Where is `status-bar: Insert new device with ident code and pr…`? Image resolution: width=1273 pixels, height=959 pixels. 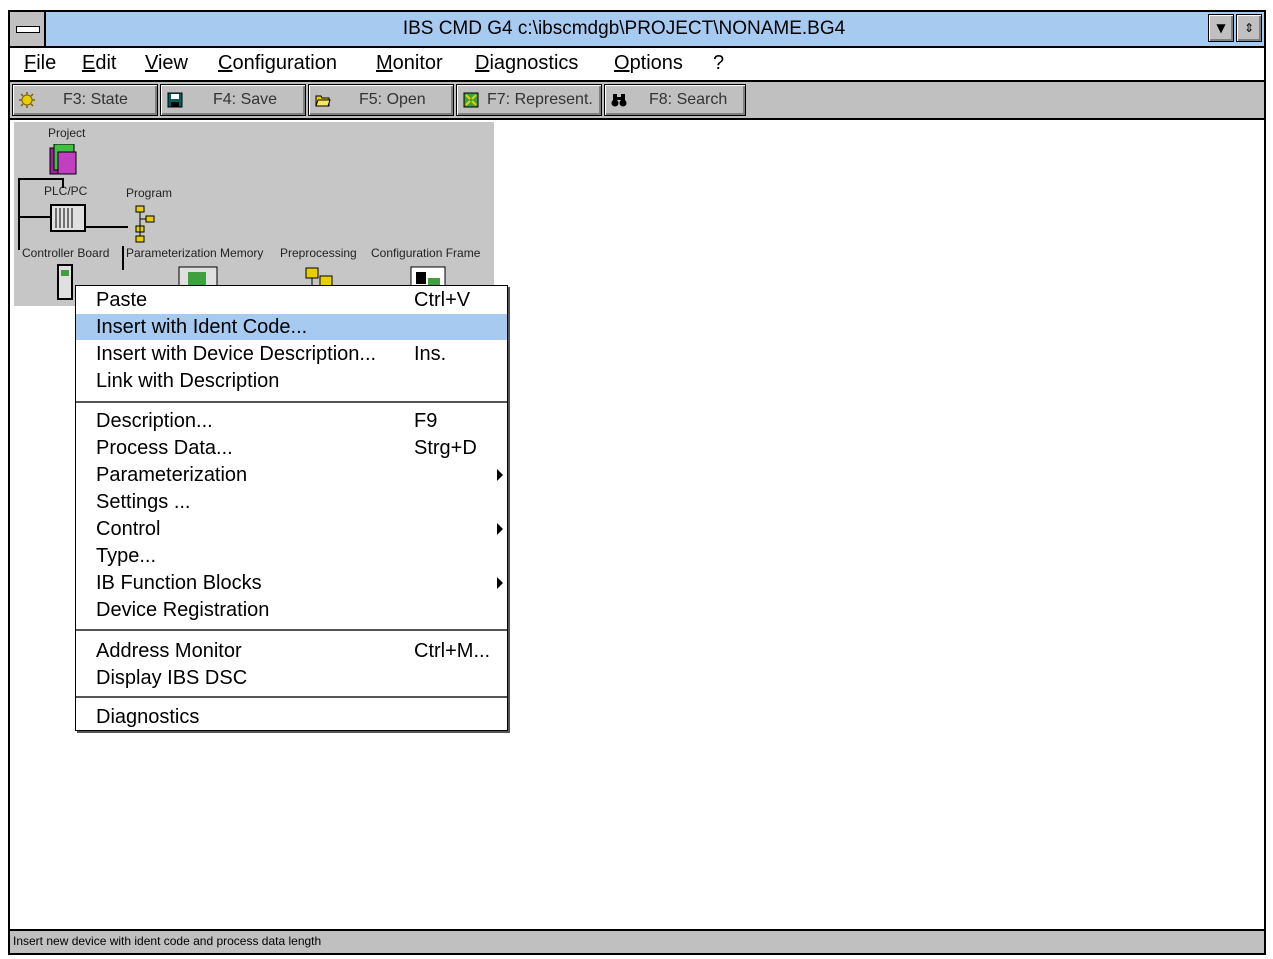
status-bar: Insert new device with ident code and pr… is located at coordinates (637, 941).